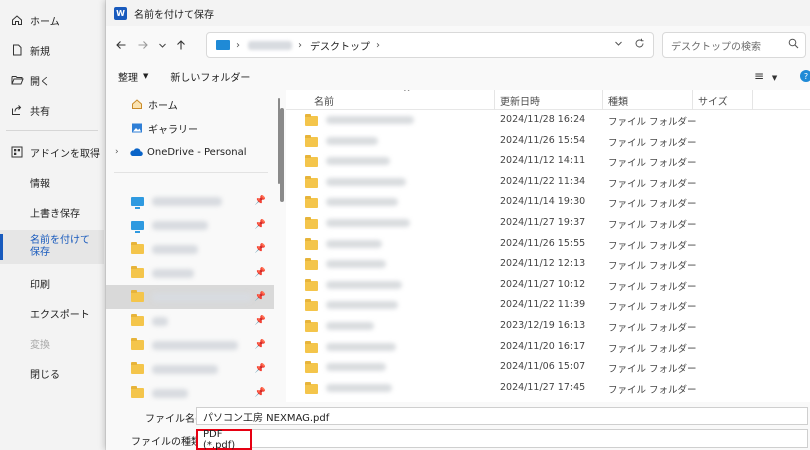  Describe the element at coordinates (52, 80) in the screenshot. I see `backstage-open: 開く` at that location.